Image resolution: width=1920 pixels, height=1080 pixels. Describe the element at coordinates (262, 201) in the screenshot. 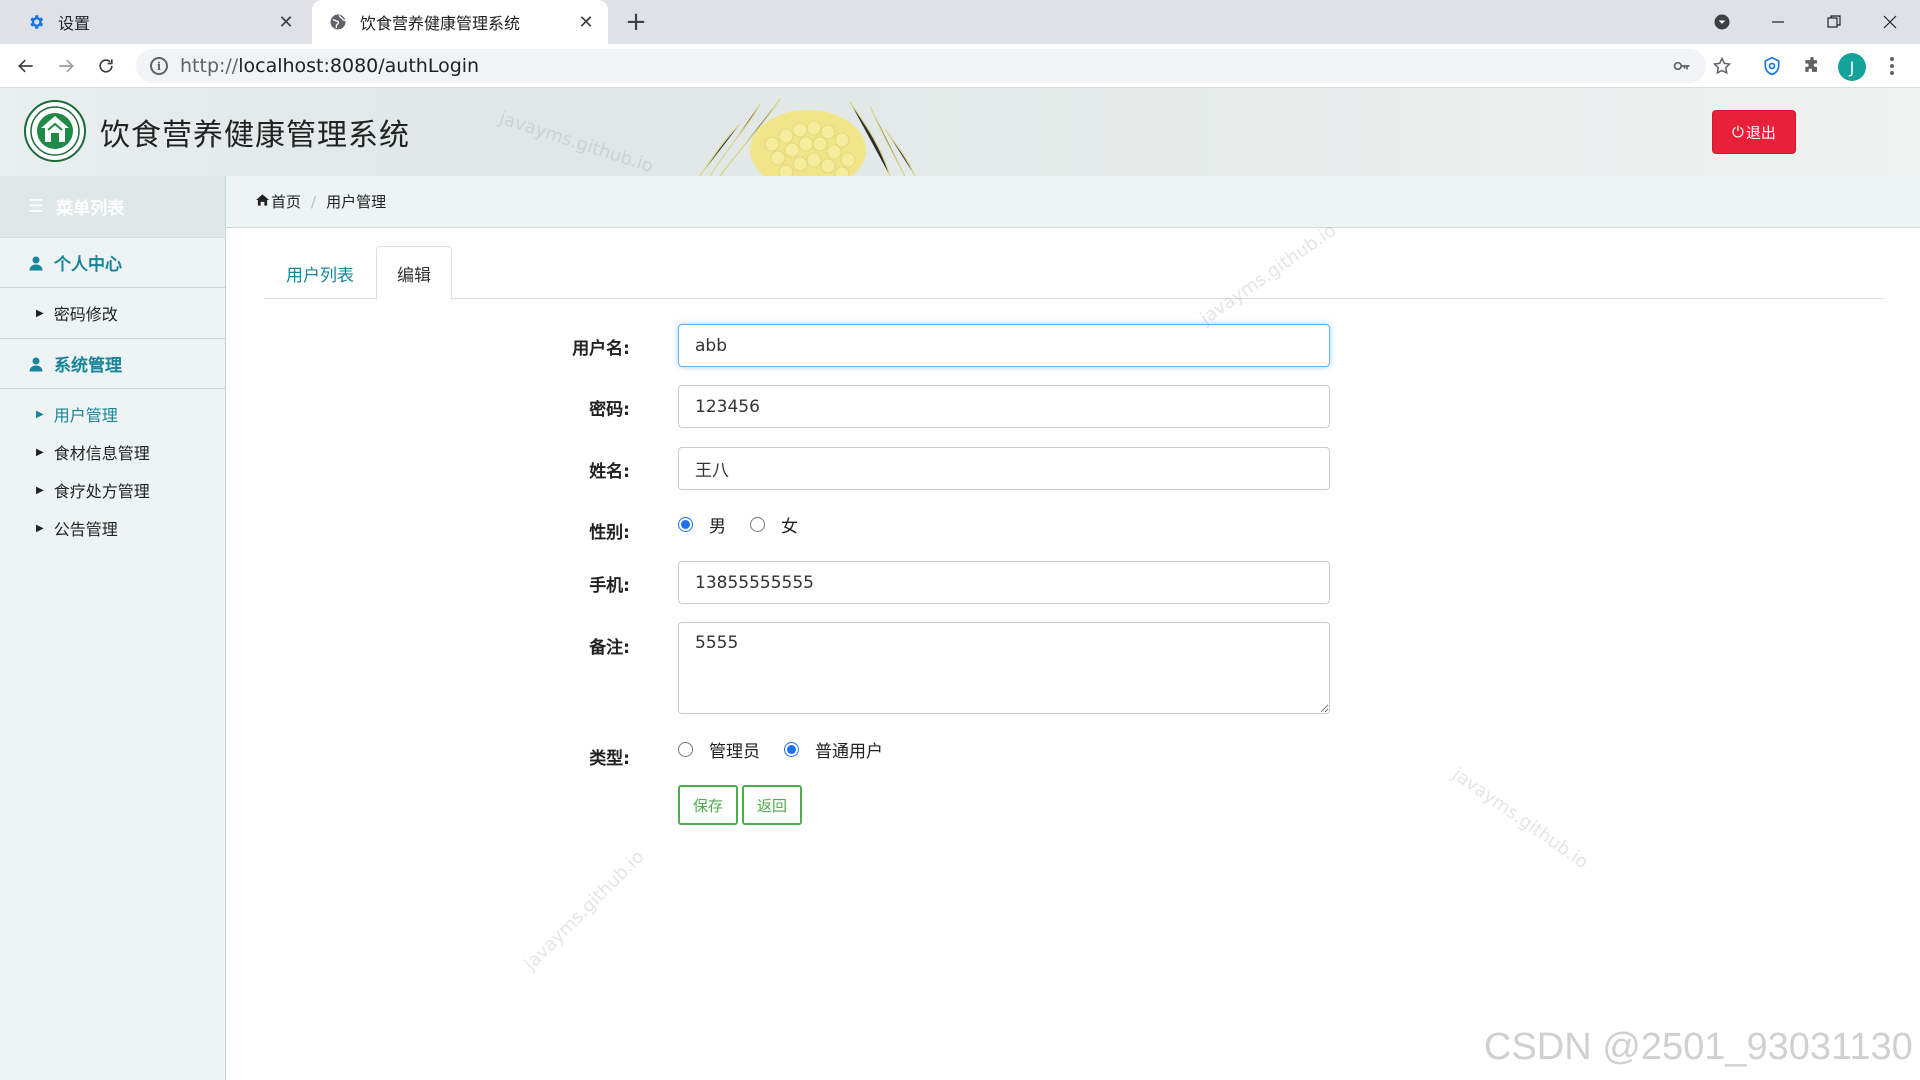

I see `home-icon` at that location.